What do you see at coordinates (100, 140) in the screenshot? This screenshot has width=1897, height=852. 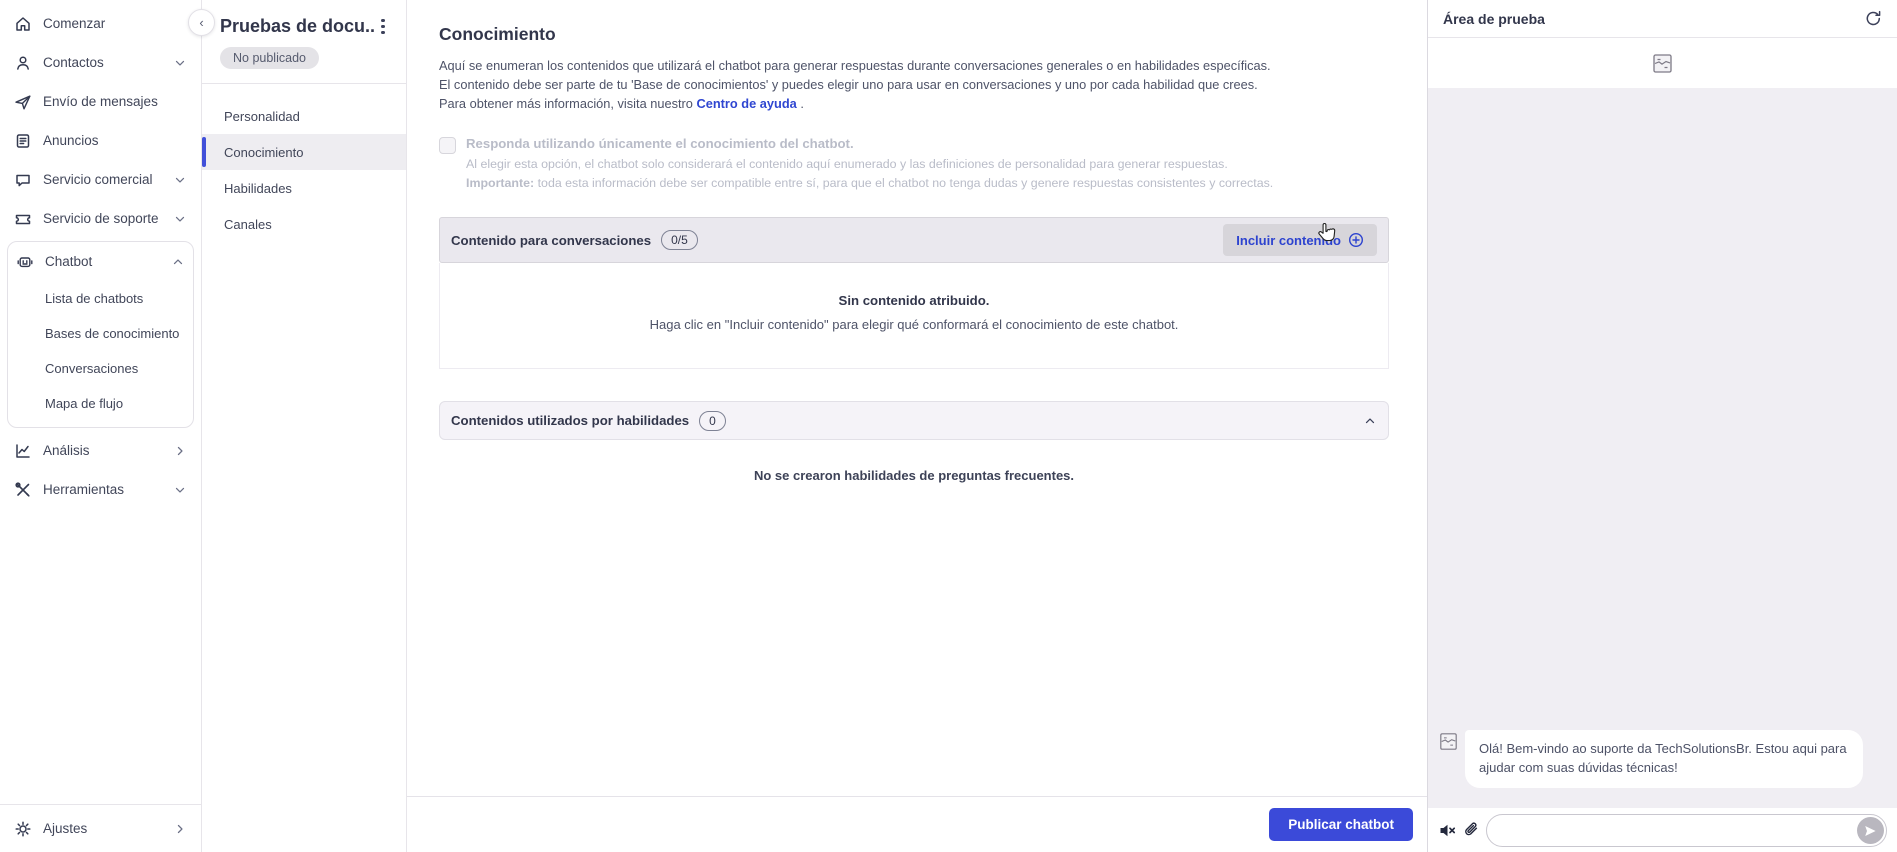 I see `sidebar-item-anuncios: Anuncios` at bounding box center [100, 140].